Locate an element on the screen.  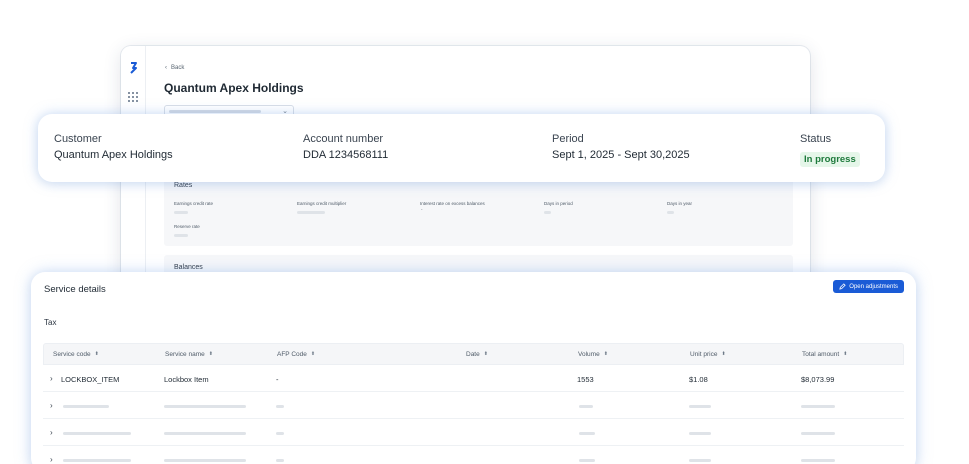
column-header-date: Date ⬍ is located at coordinates (477, 354).